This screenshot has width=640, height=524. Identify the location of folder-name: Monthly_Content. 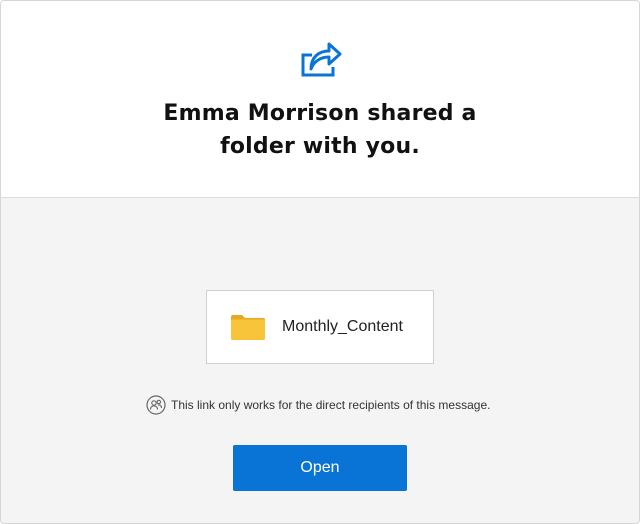
(342, 326).